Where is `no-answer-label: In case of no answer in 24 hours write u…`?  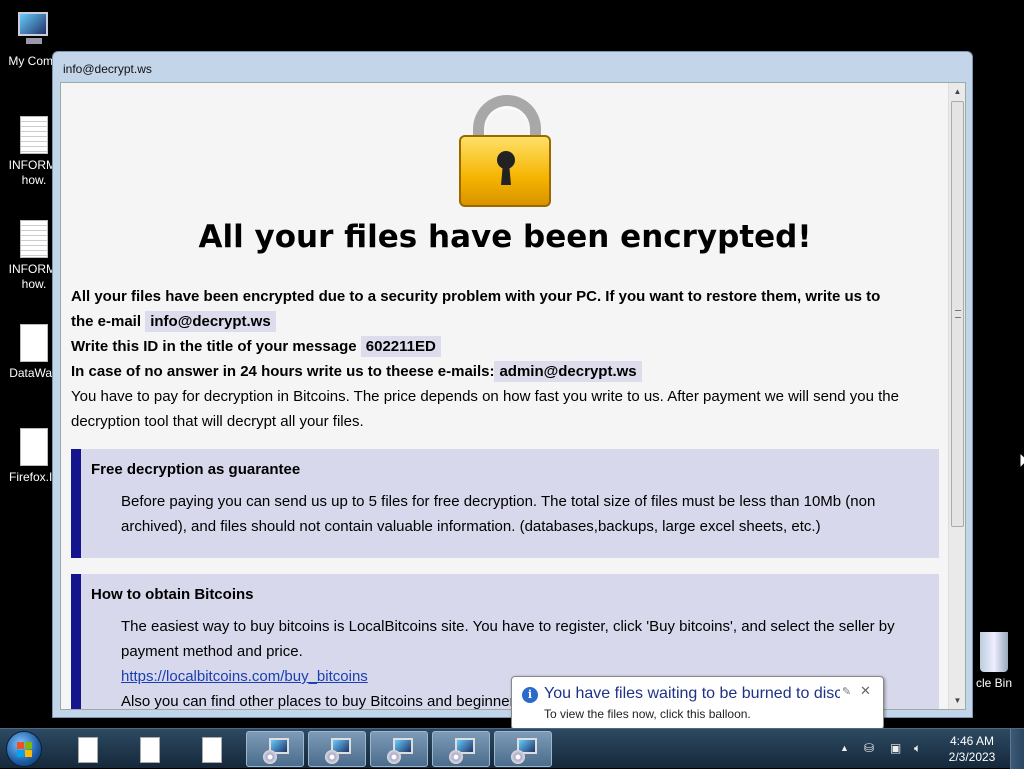 no-answer-label: In case of no answer in 24 hours write u… is located at coordinates (283, 371).